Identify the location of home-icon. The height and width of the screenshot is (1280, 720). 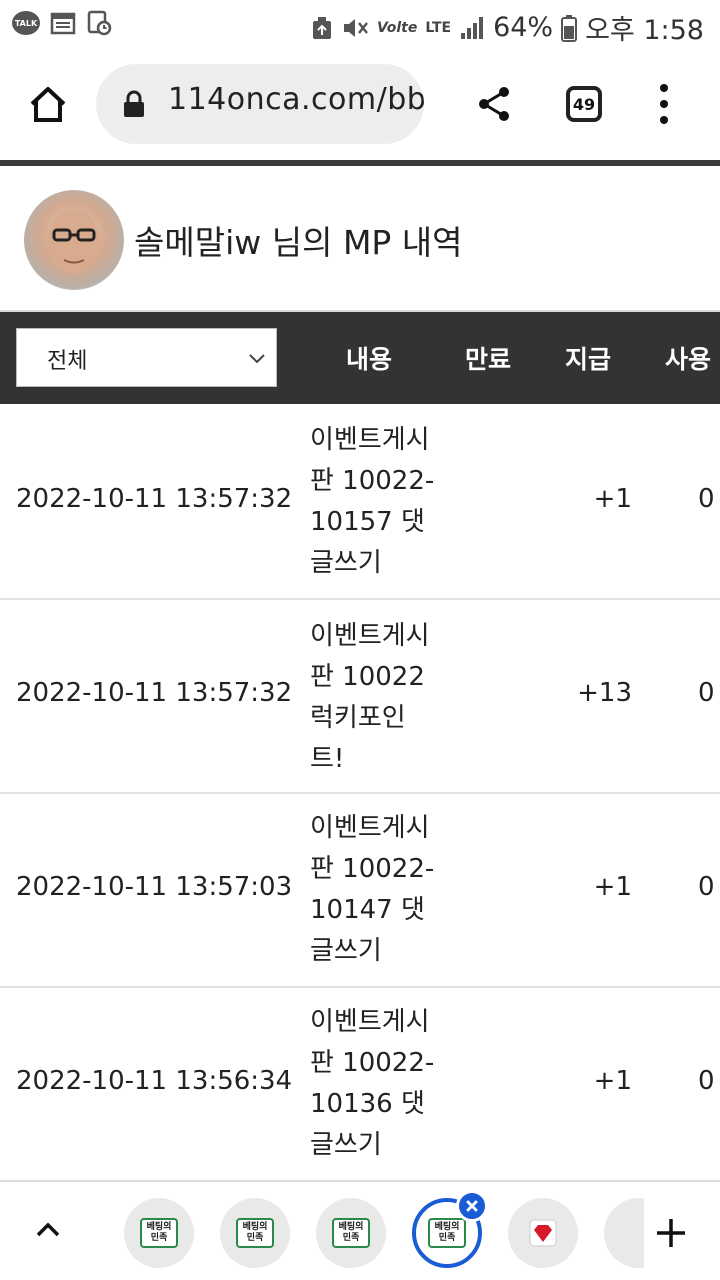
(48, 104).